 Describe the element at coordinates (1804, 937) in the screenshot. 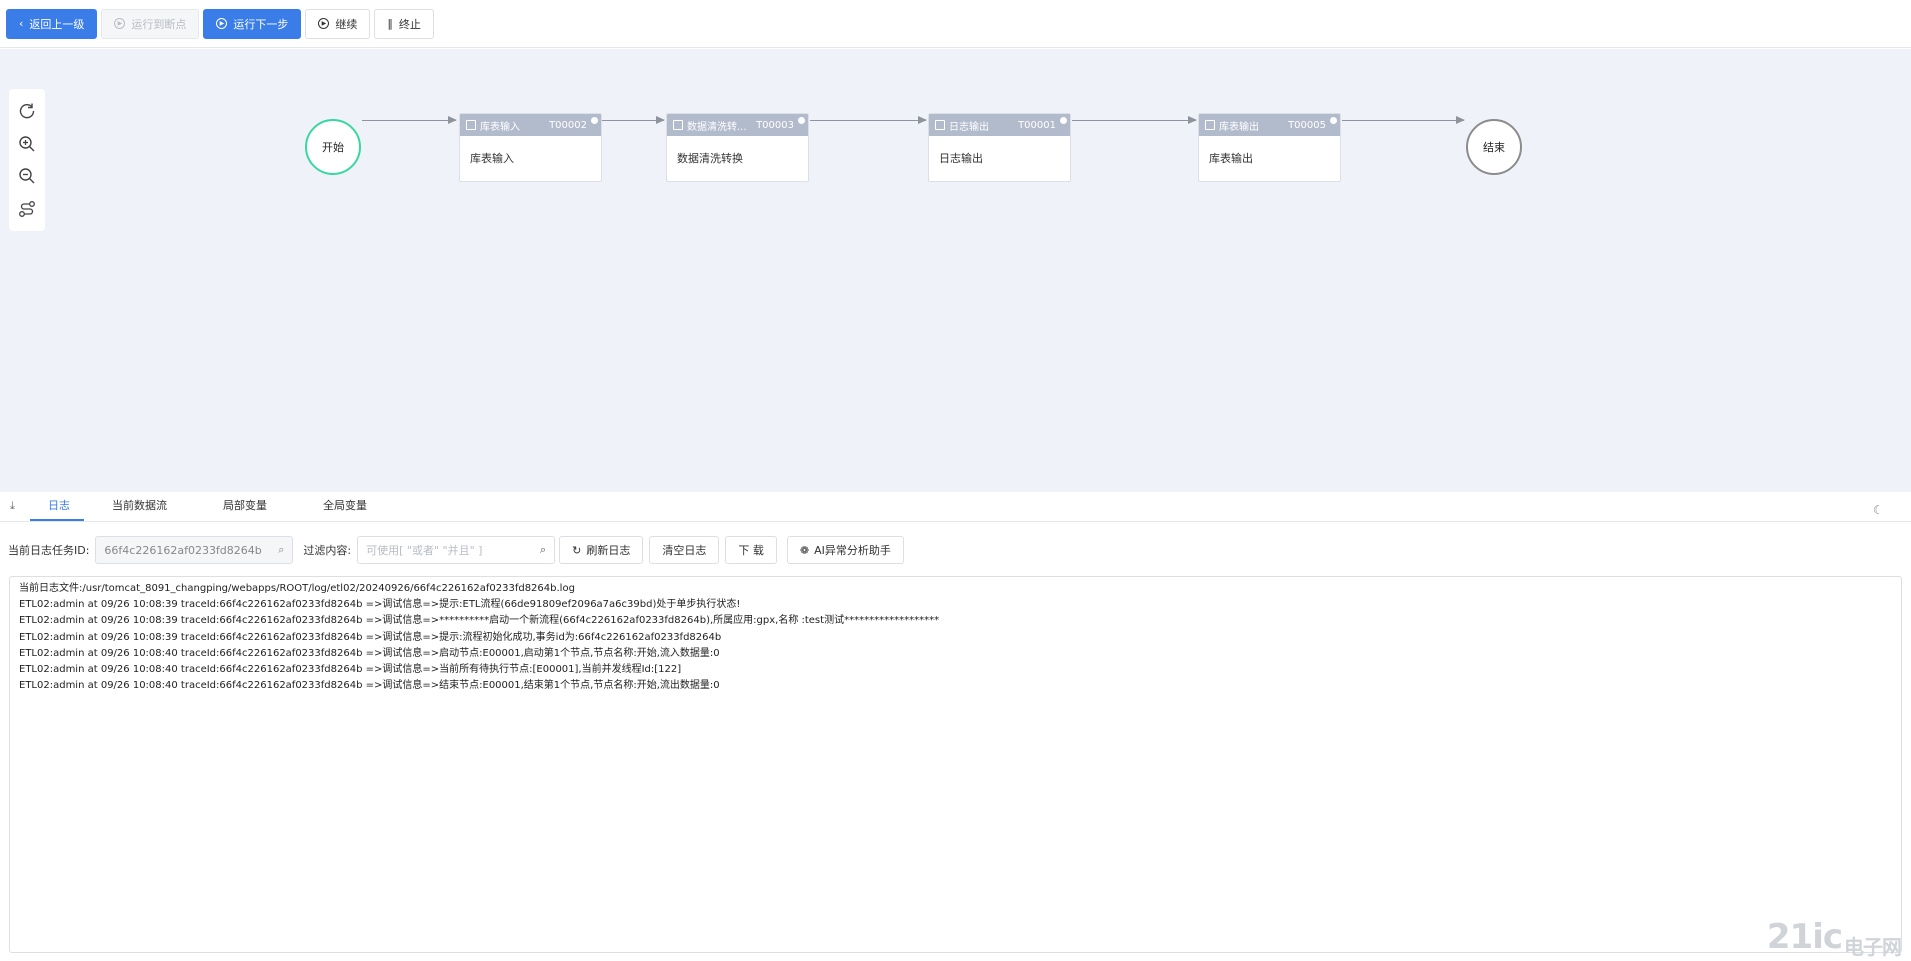

I see `watermark-main: 21ic` at that location.